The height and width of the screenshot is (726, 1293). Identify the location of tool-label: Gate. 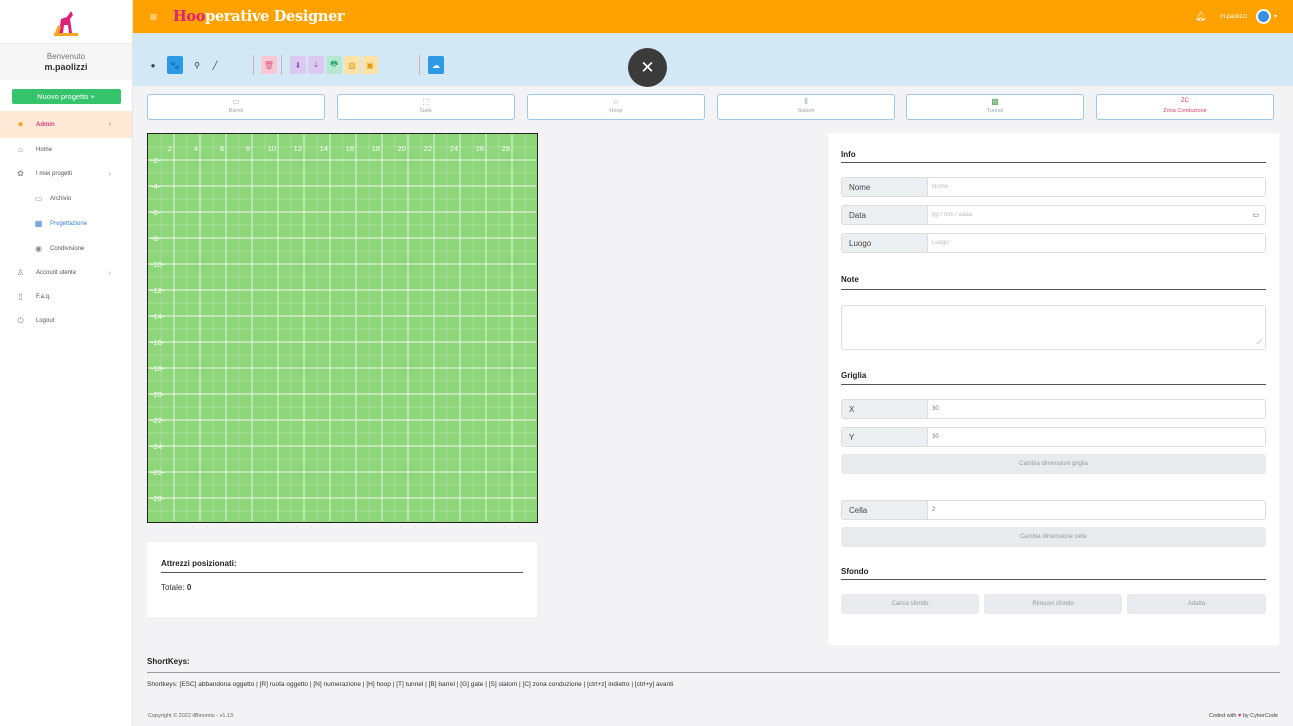
(426, 111).